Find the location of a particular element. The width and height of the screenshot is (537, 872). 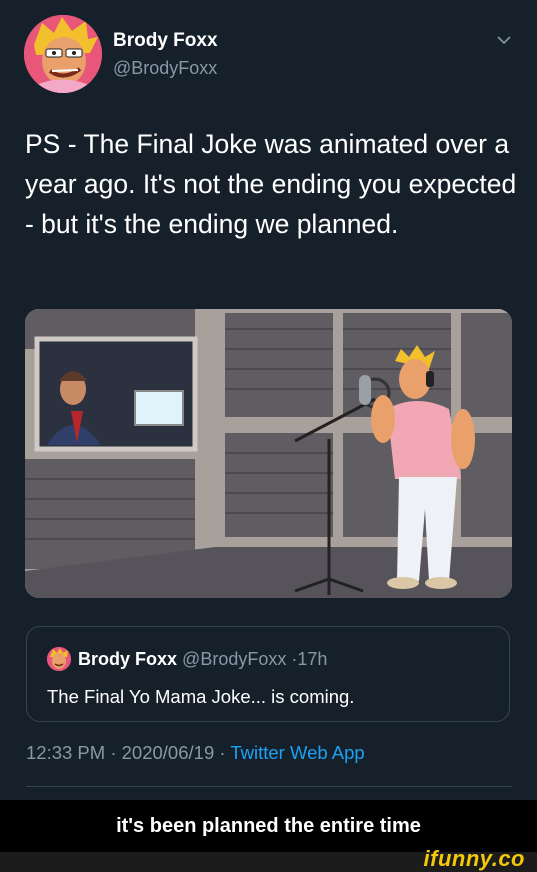

tweet-timestamp-line: 12:33 PM · 2020/06/19 · Twitter Web App is located at coordinates (195, 753).